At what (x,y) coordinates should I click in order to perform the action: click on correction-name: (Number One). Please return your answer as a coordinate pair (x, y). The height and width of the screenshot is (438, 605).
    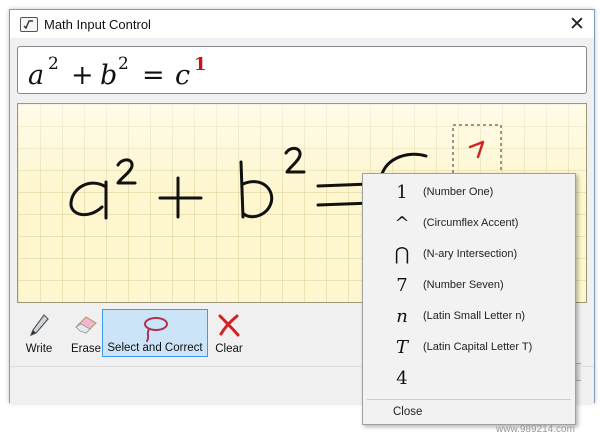
    Looking at the image, I should click on (458, 192).